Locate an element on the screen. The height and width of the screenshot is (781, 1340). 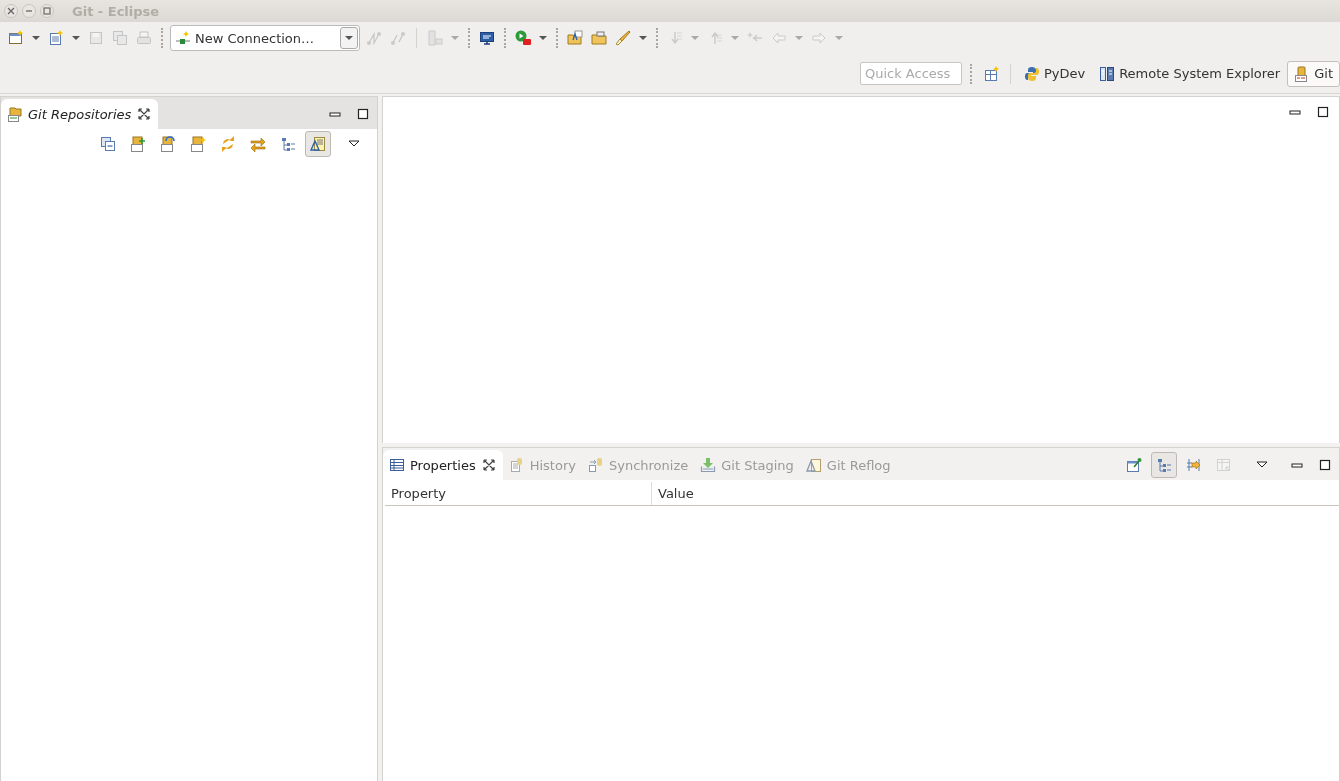
print-icon is located at coordinates (144, 38).